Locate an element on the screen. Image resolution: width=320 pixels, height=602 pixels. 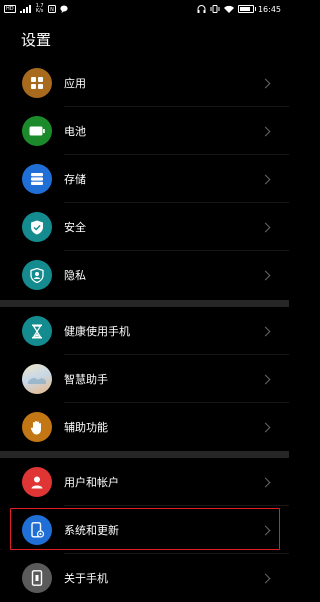
settings-item-label: 电池 is located at coordinates (75, 131).